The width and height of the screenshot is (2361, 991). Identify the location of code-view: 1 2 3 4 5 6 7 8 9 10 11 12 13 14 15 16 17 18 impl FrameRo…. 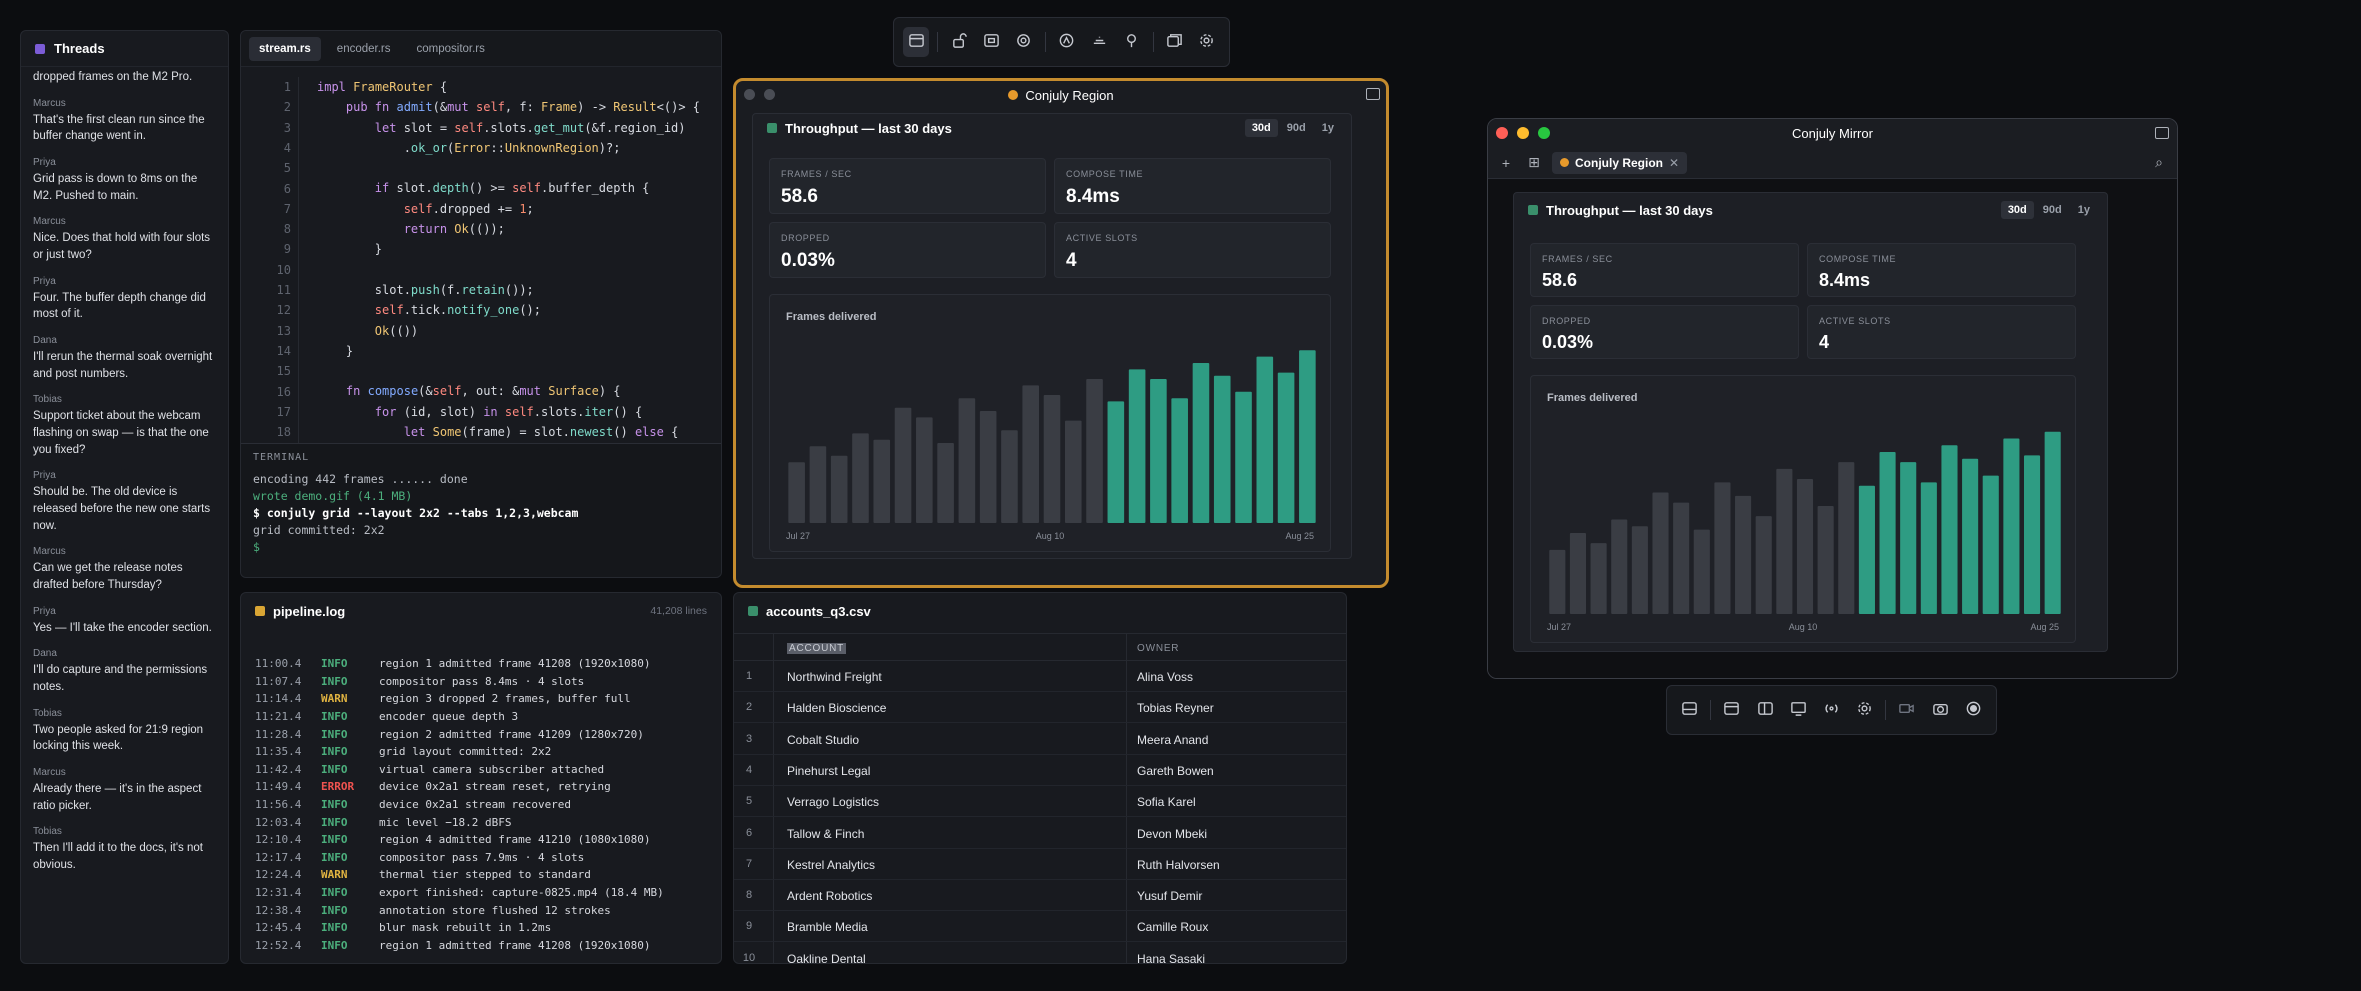
(481, 272).